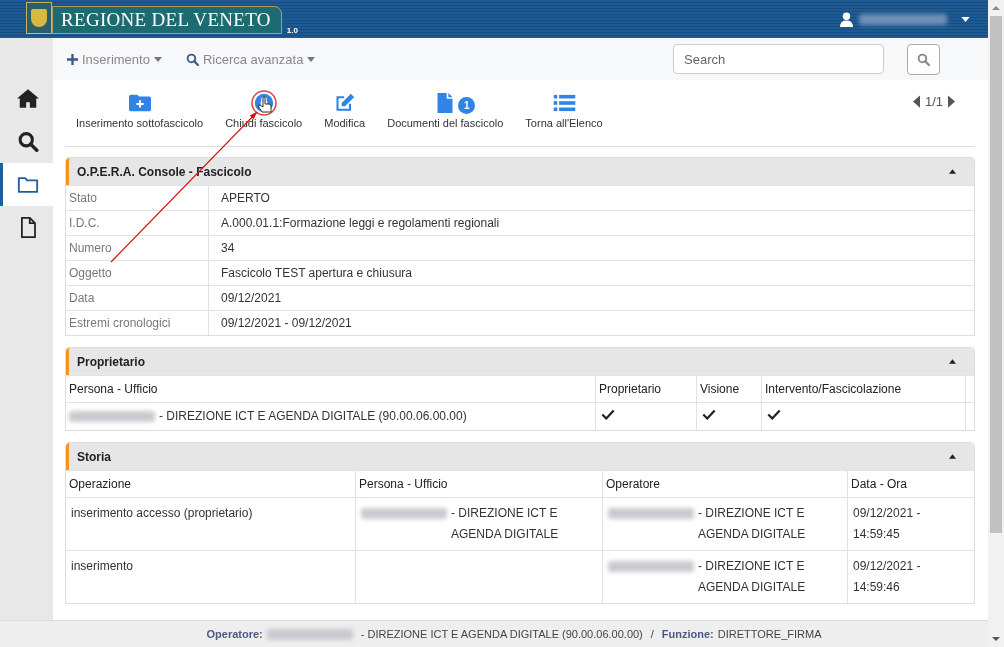  Describe the element at coordinates (951, 101) in the screenshot. I see `next-icon` at that location.